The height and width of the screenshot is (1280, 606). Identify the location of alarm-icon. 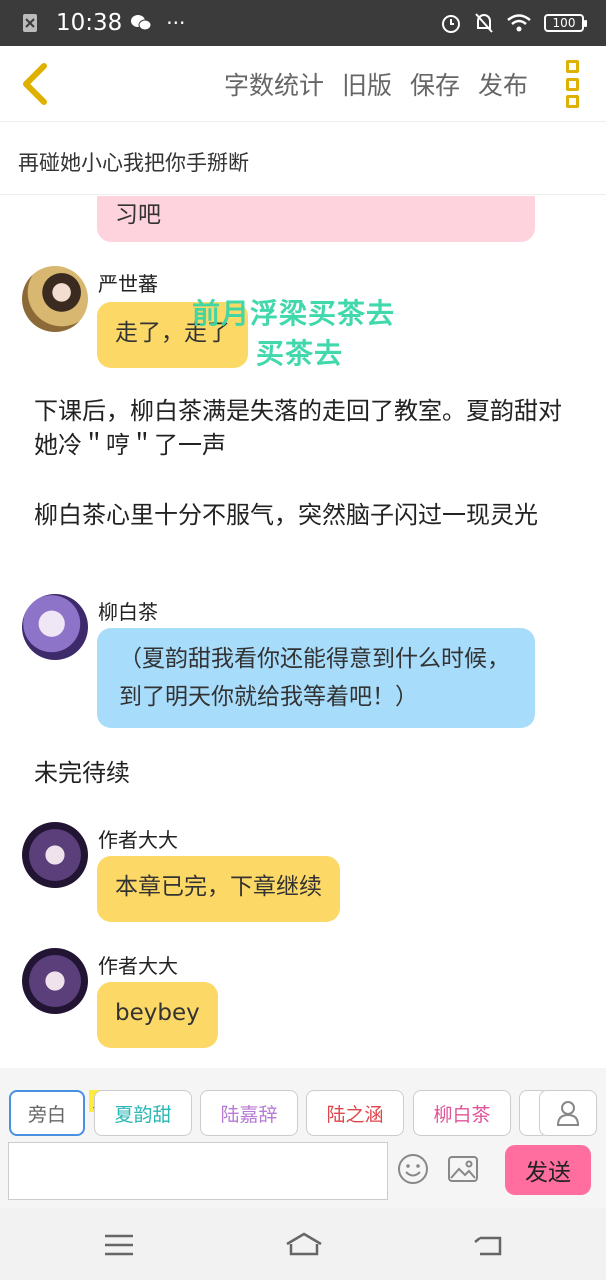
(451, 24).